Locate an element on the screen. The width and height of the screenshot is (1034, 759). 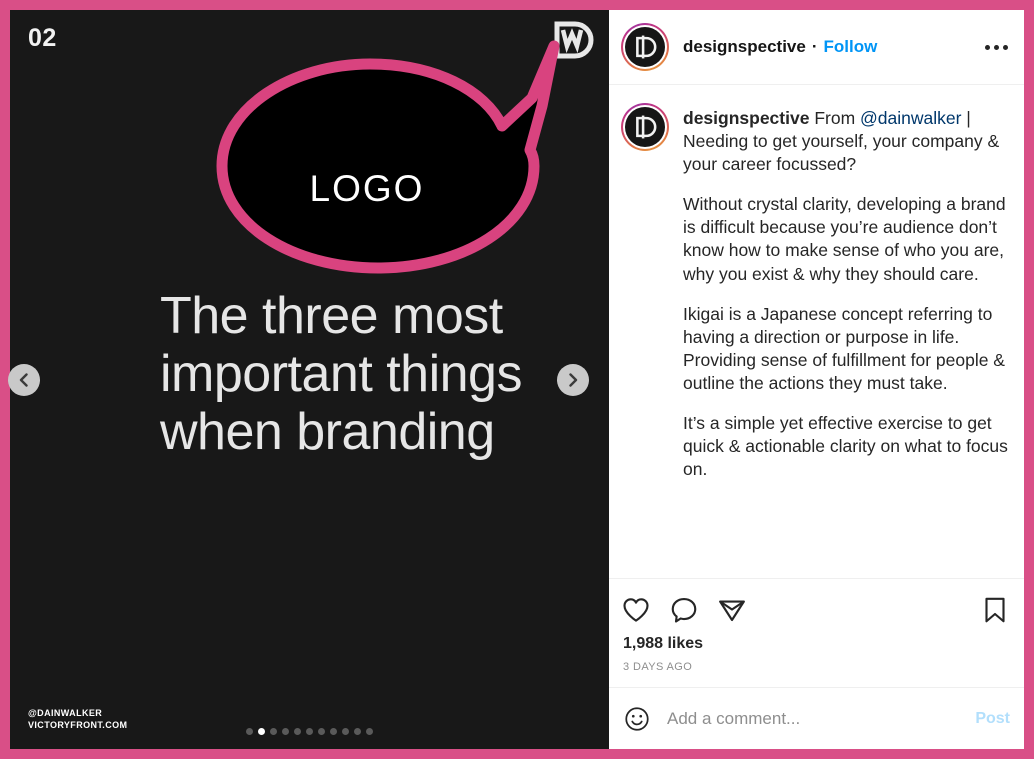
action-bar: 1,988 likes 3 DAYS AGO is located at coordinates (816, 632).